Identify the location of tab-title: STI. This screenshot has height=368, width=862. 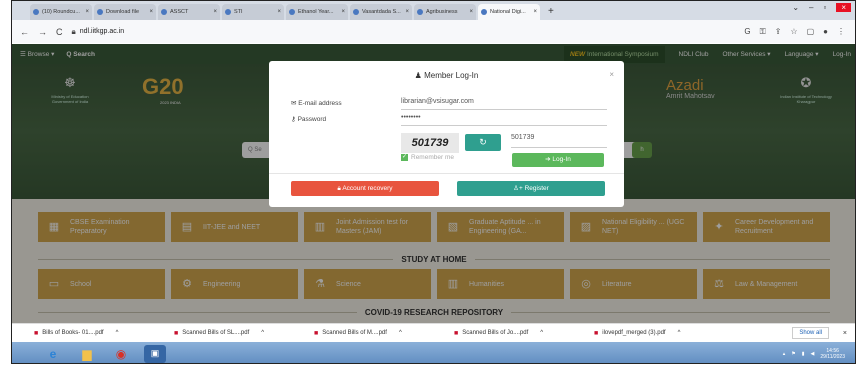
(238, 12).